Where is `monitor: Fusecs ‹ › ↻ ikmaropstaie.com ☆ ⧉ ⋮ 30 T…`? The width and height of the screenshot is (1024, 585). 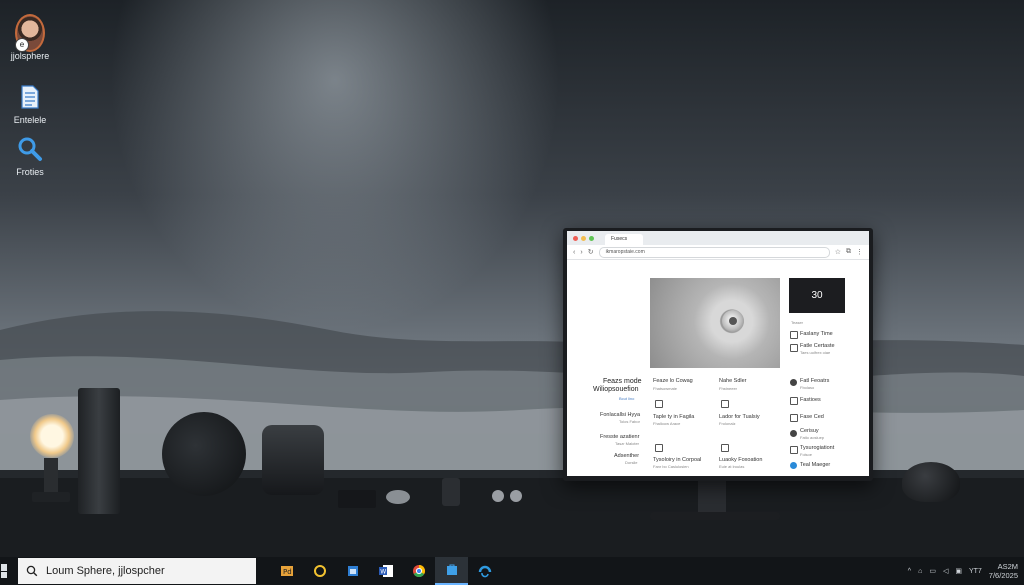
monitor: Fusecs ‹ › ↻ ikmaropstaie.com ☆ ⧉ ⋮ 30 T… is located at coordinates (718, 354).